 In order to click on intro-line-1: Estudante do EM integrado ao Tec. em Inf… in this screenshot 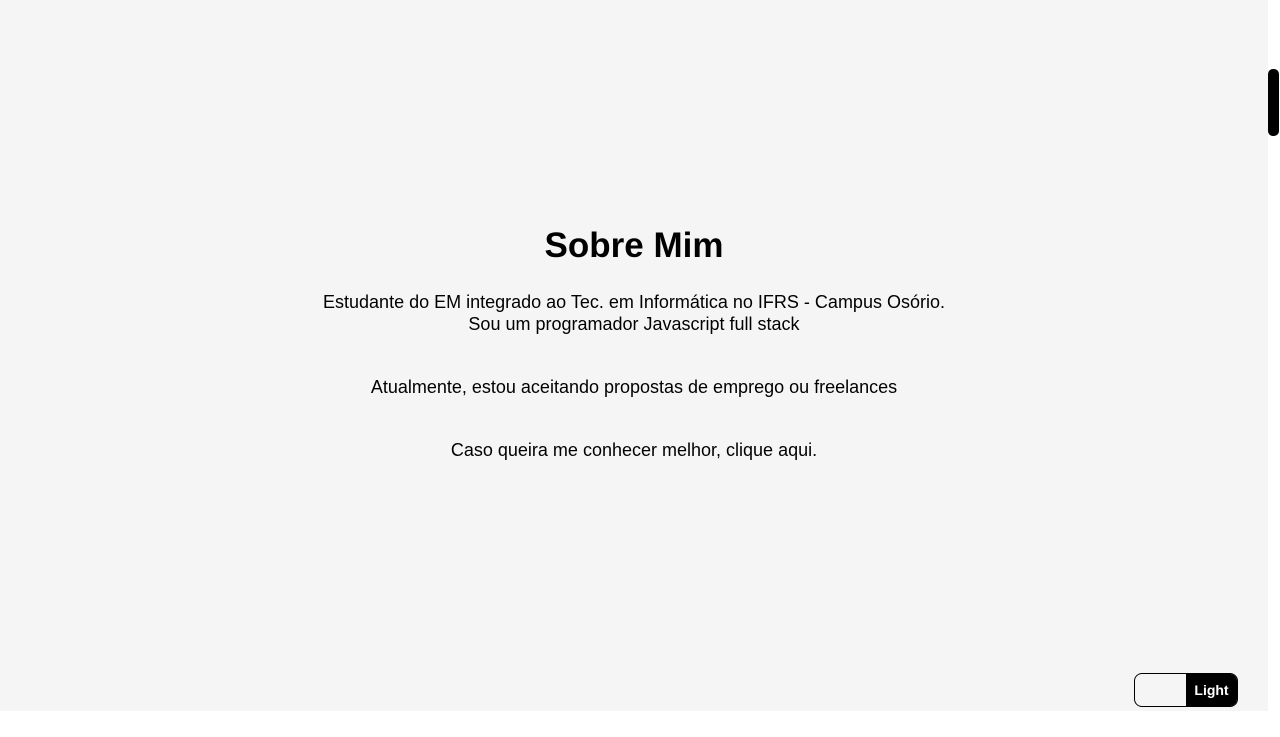, I will do `click(634, 302)`.